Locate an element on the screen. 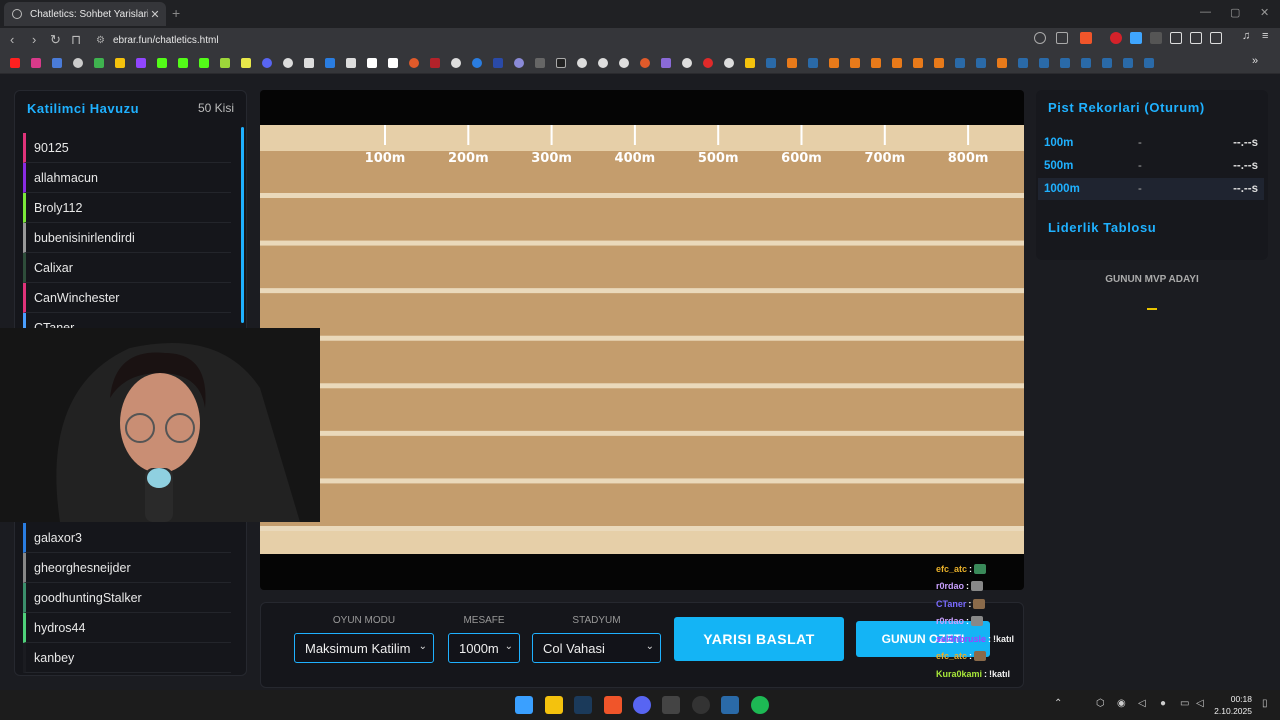 The height and width of the screenshot is (720, 1280). more-bookmarks-icon: » is located at coordinates (1255, 61).